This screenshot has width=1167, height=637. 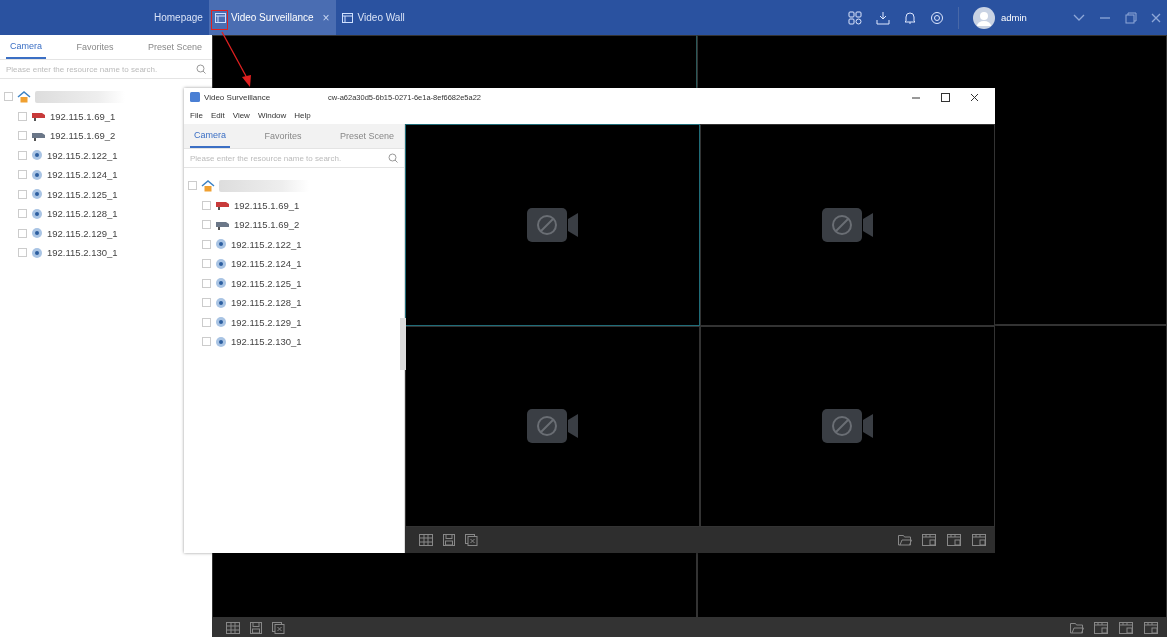 What do you see at coordinates (178, 17) in the screenshot?
I see `tab: Homepage` at bounding box center [178, 17].